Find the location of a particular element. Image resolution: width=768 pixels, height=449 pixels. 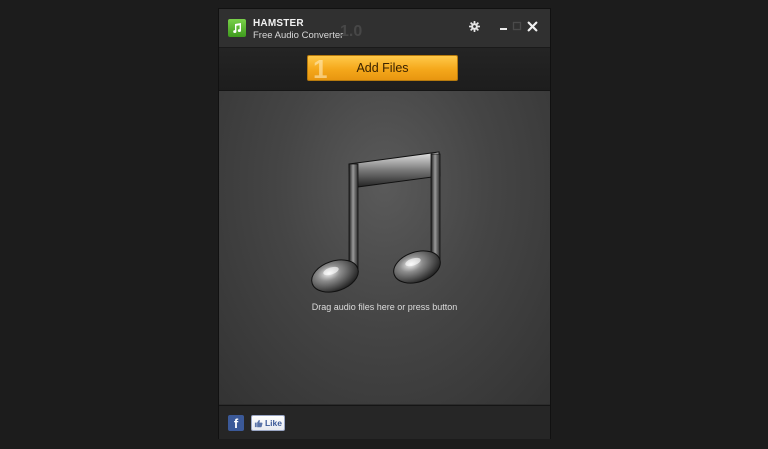

close-button is located at coordinates (532, 26).